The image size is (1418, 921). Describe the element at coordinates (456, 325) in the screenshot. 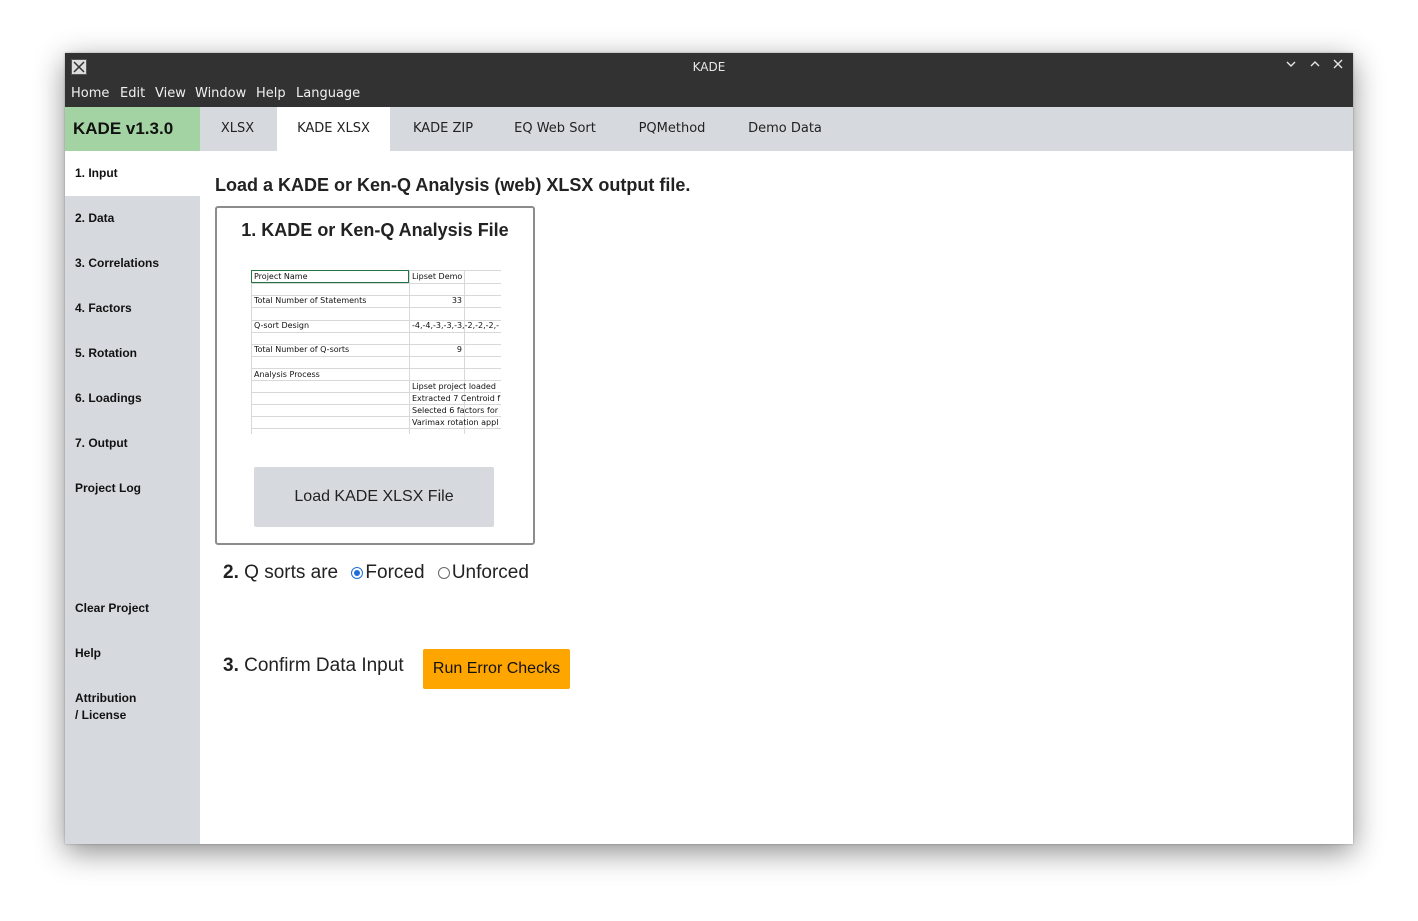

I see `preview-value-qsort-design: -4,-4,-3,-3,-3,-2,-2,-2,-` at that location.